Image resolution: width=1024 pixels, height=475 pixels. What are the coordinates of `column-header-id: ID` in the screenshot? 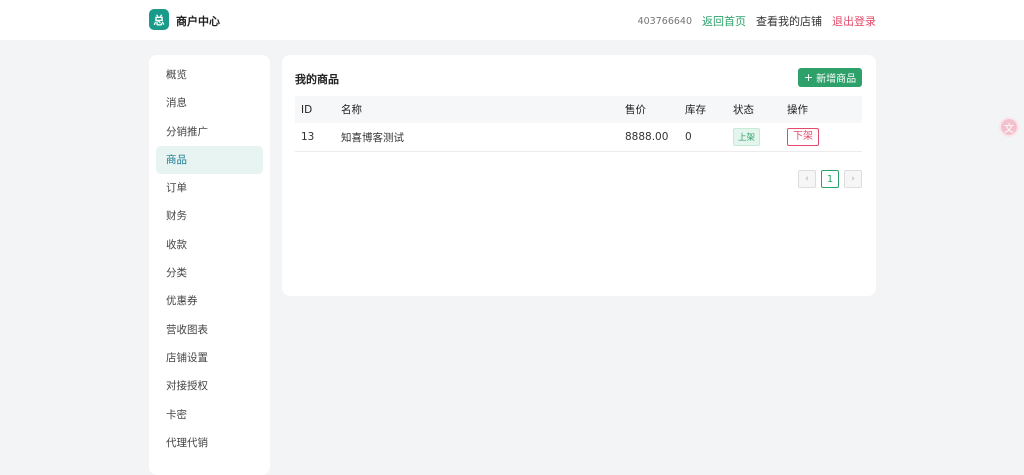 It's located at (307, 109).